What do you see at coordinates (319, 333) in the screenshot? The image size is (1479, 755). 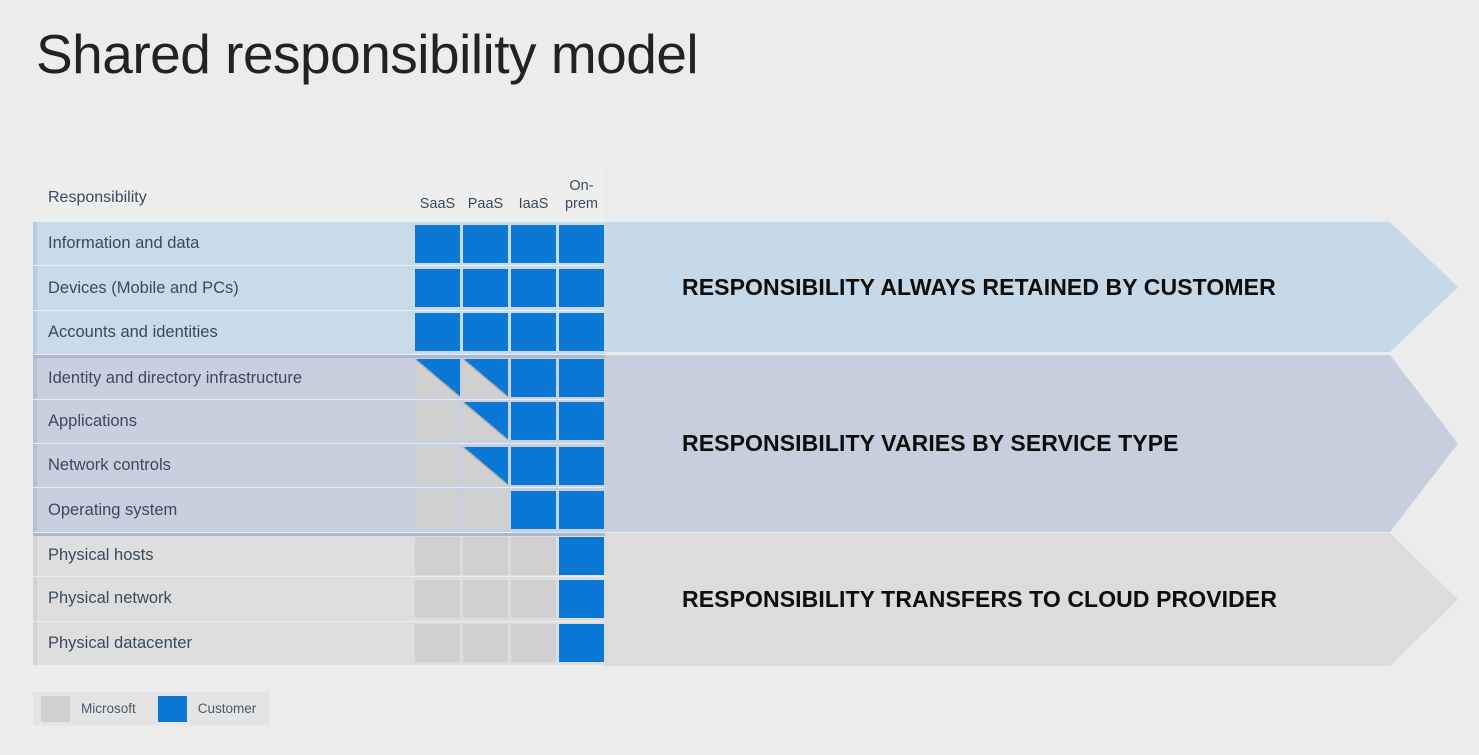 I see `table-row: Accounts and identities` at bounding box center [319, 333].